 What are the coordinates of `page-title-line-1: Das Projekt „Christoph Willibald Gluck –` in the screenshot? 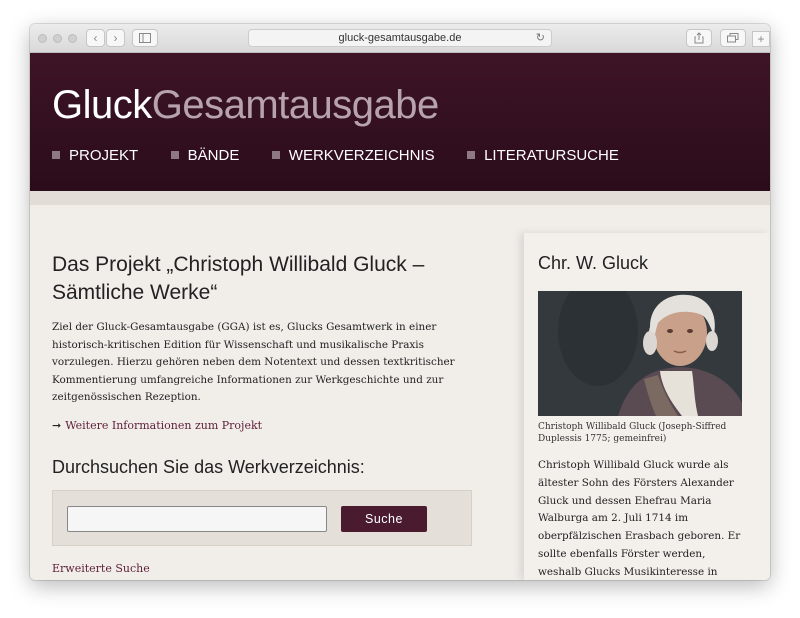 It's located at (238, 264).